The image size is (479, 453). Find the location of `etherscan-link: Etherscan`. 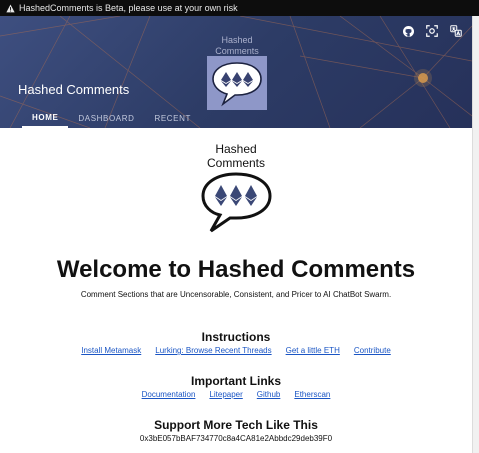

etherscan-link: Etherscan is located at coordinates (312, 394).